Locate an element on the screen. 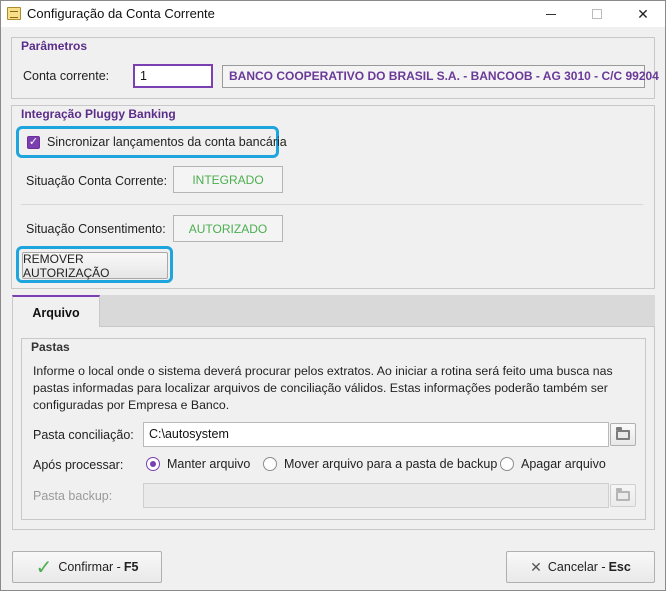 Image resolution: width=666 pixels, height=591 pixels. confirmar-label: Confirmar - is located at coordinates (89, 567).